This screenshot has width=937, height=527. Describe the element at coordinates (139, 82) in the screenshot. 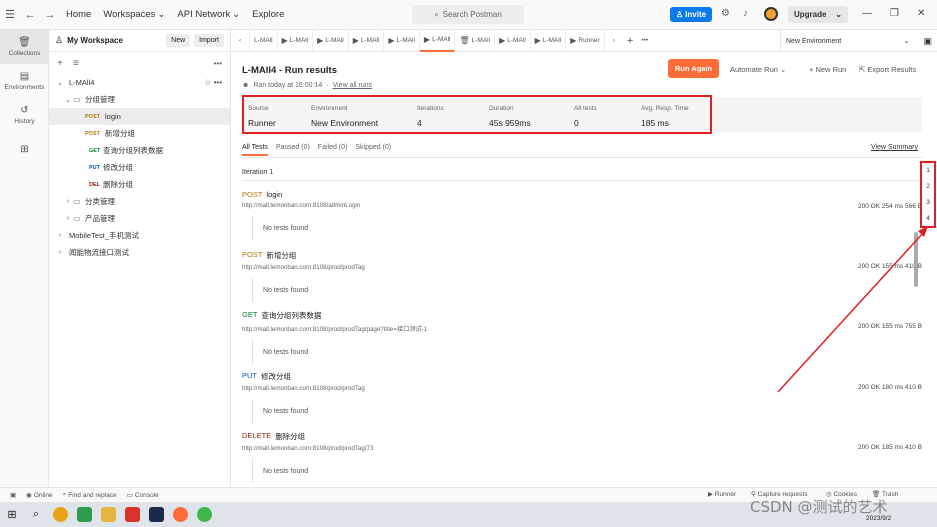

I see `collection-item: ⌄ L-MAll4 ☆ •••` at that location.